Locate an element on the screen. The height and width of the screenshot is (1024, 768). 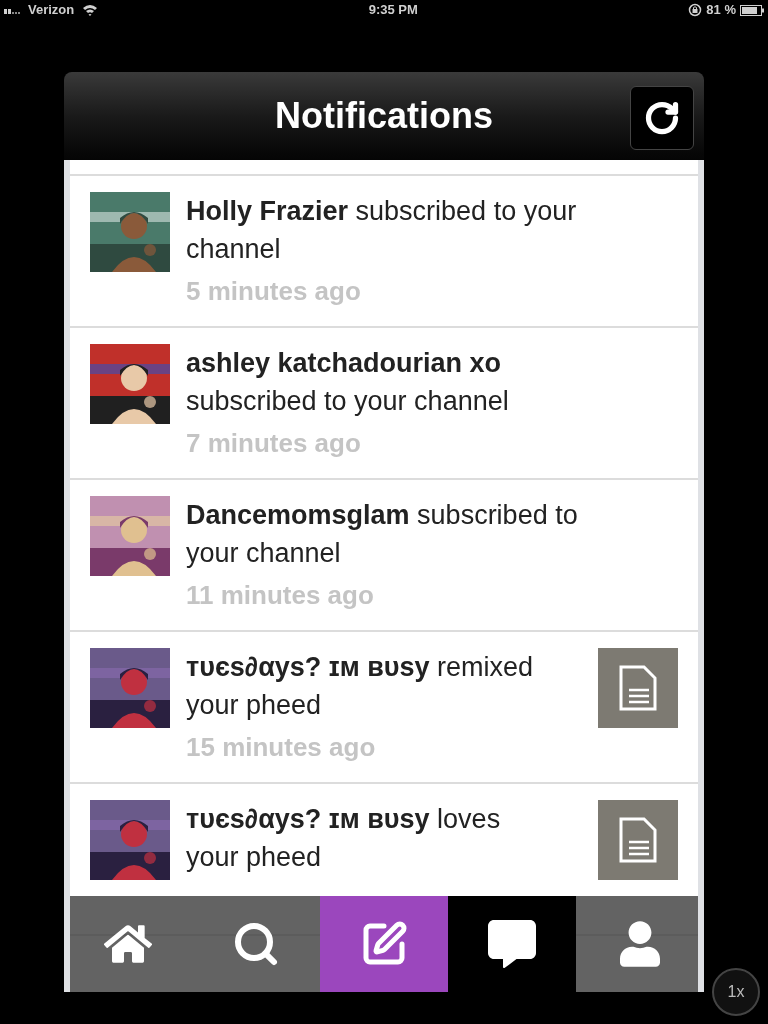
notification-time: 7 minutes ago is located at coordinates (274, 443).